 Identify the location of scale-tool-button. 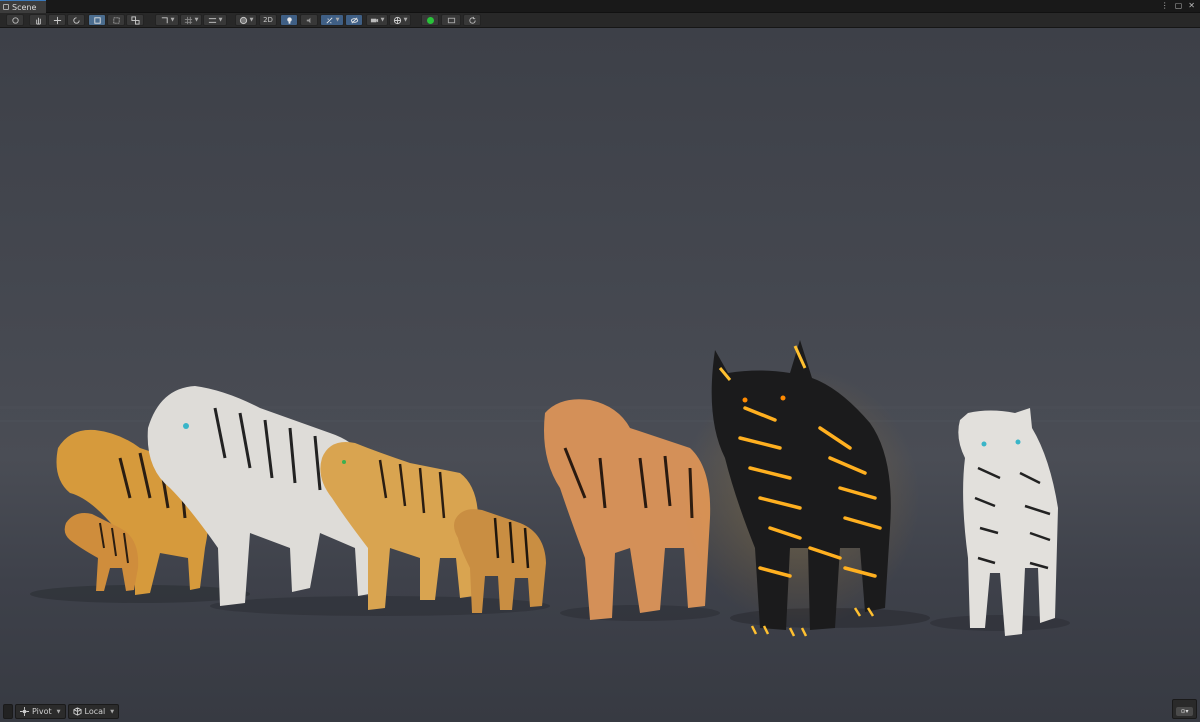
(97, 20).